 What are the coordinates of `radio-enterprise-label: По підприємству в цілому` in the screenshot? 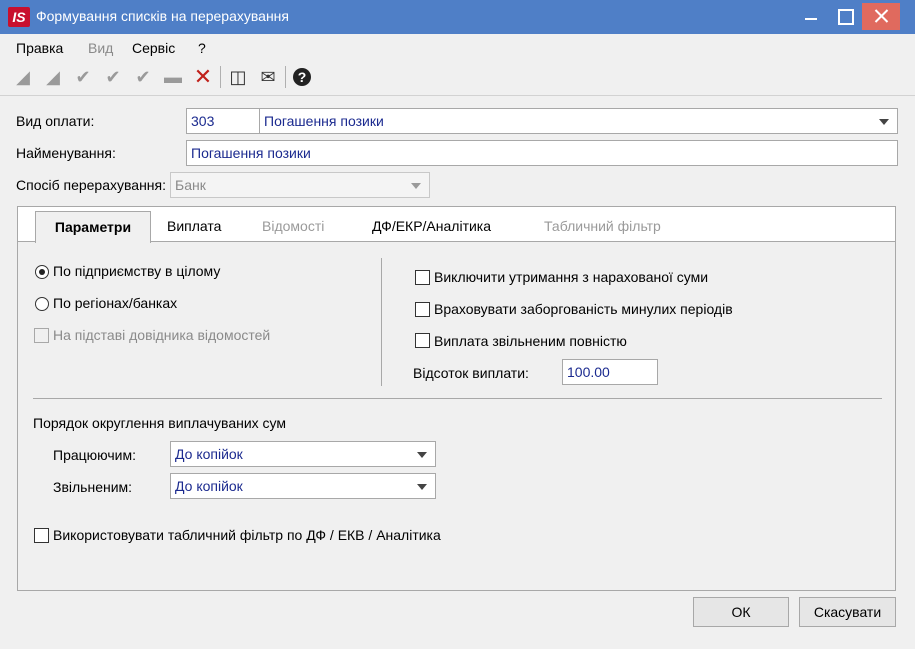 It's located at (137, 271).